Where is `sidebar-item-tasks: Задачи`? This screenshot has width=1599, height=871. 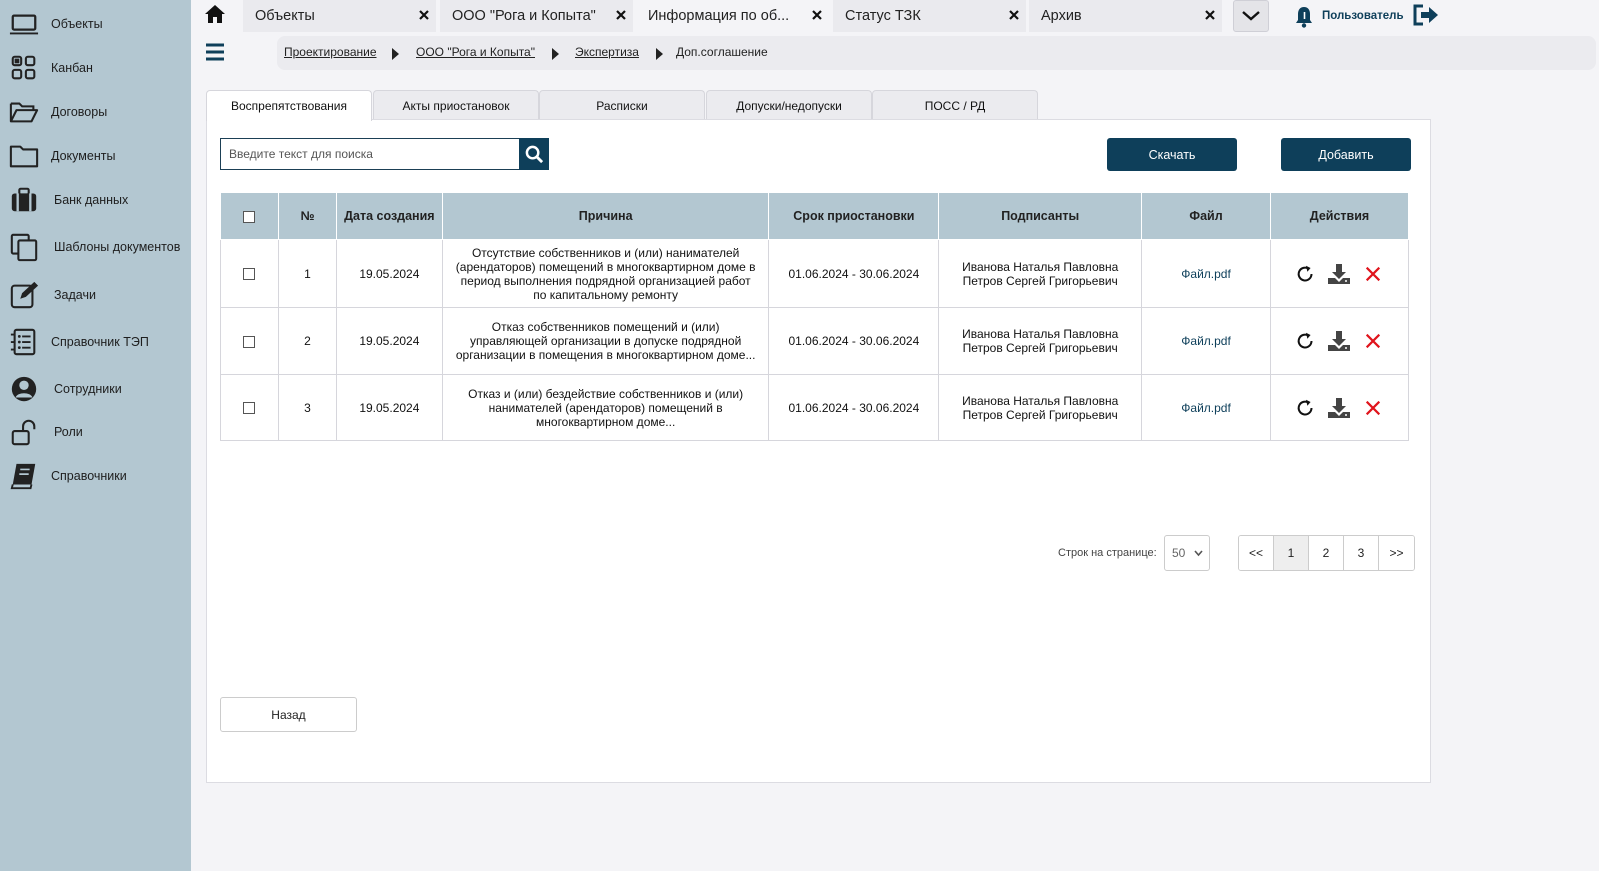
sidebar-item-tasks: Задачи is located at coordinates (95, 295).